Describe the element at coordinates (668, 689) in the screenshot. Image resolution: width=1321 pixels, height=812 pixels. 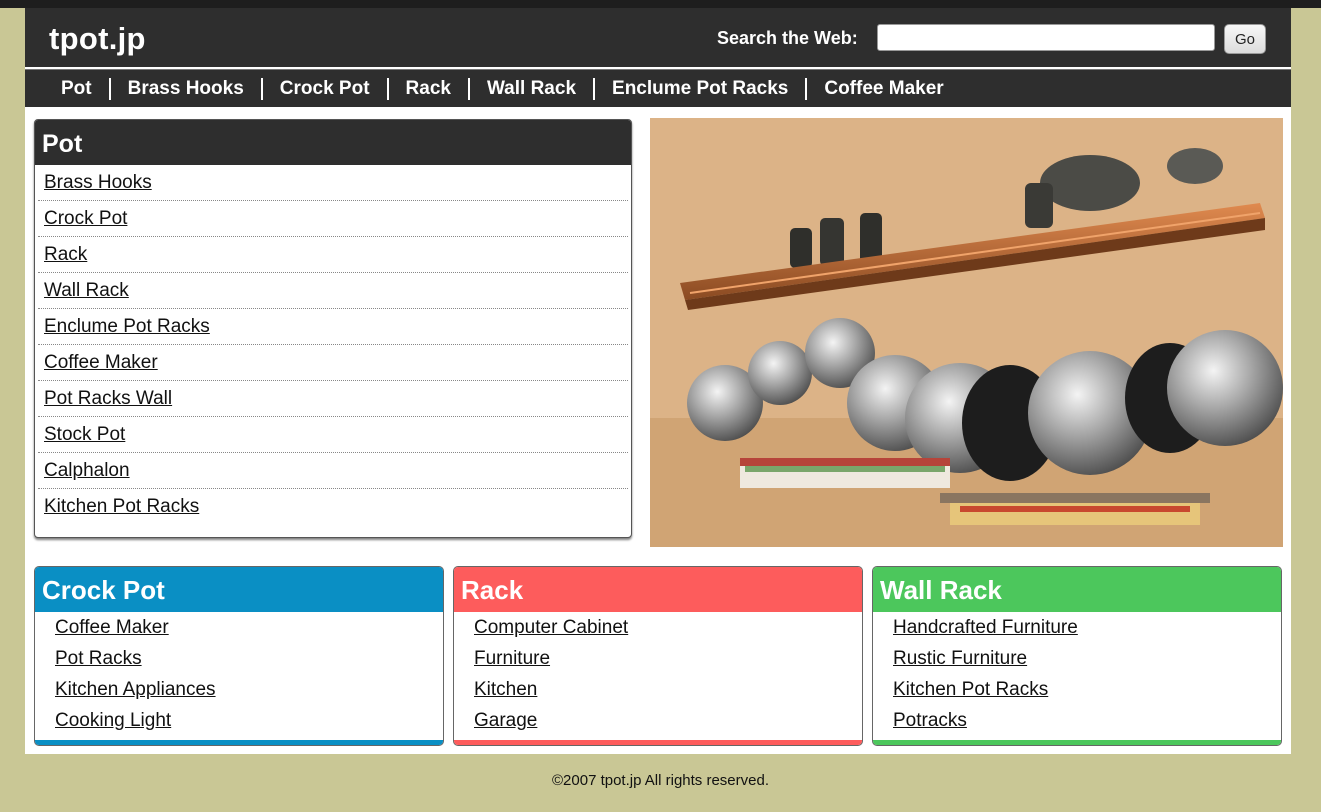
I see `list-item: Kitchen` at that location.